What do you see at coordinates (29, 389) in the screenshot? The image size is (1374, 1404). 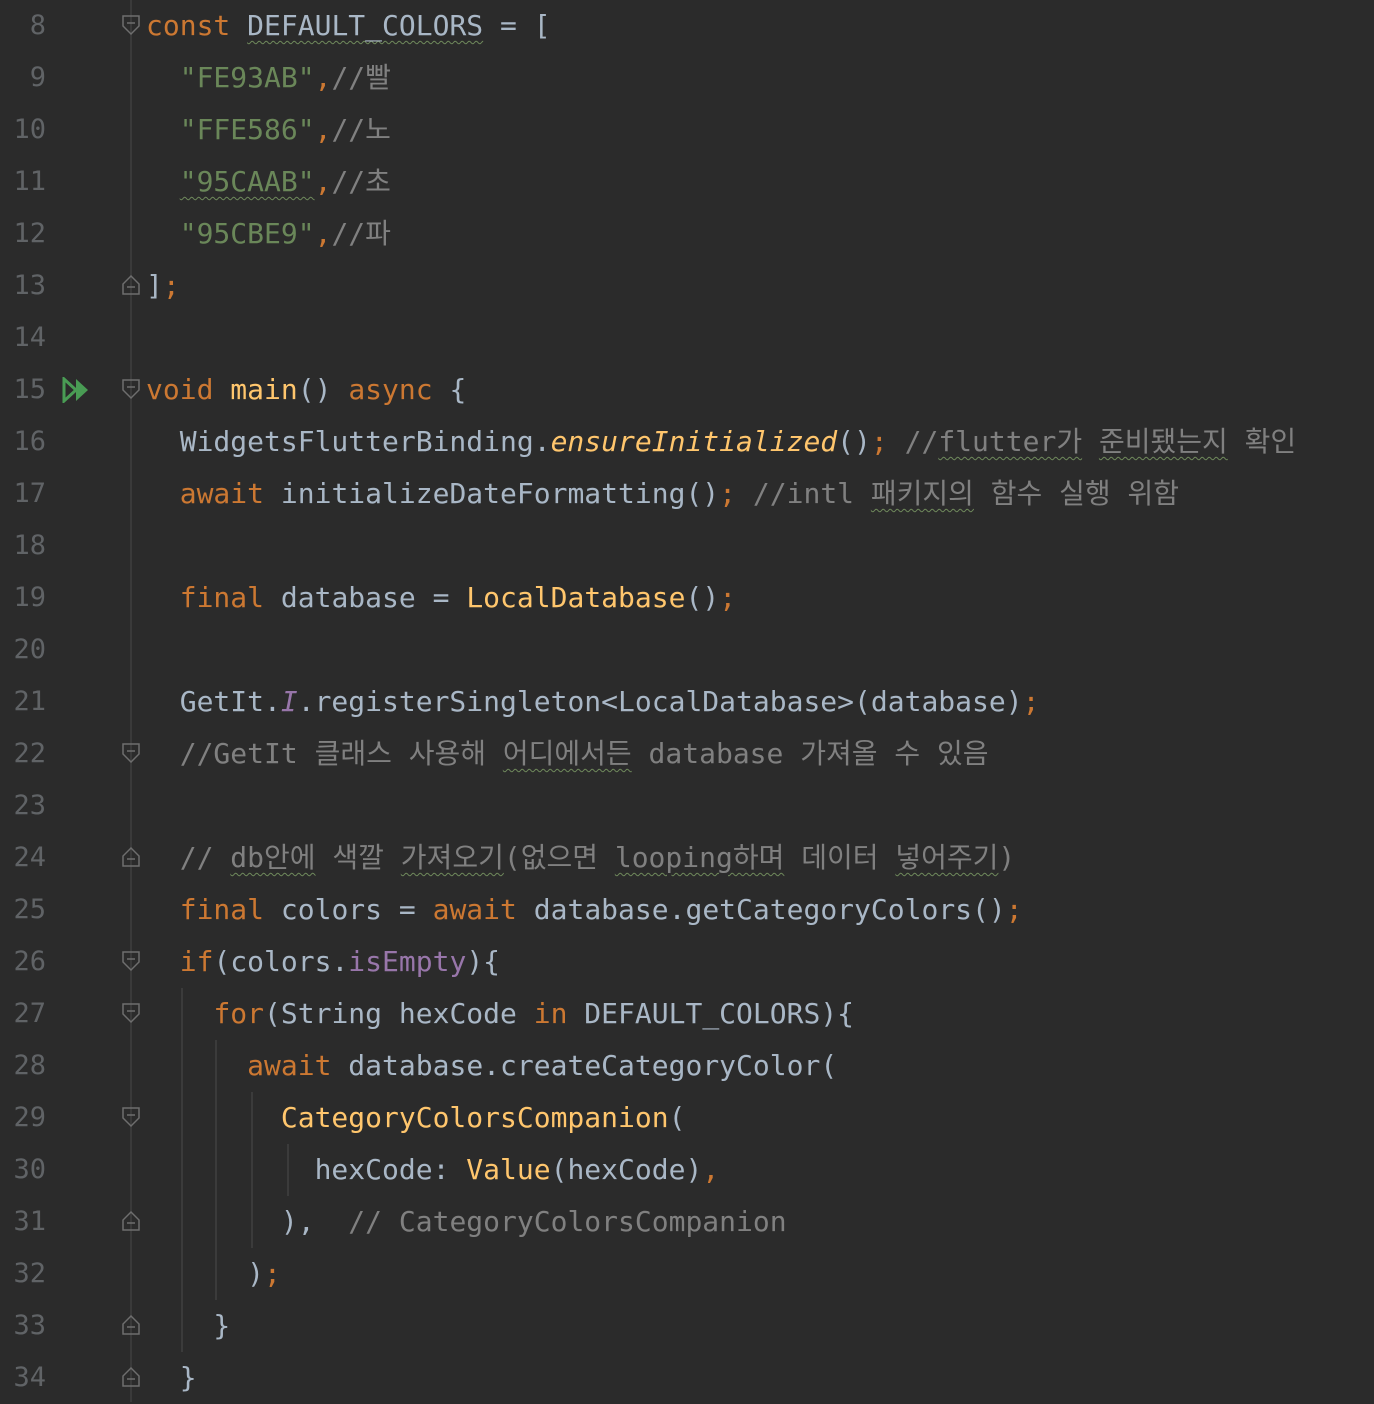 I see `line-number: 15` at bounding box center [29, 389].